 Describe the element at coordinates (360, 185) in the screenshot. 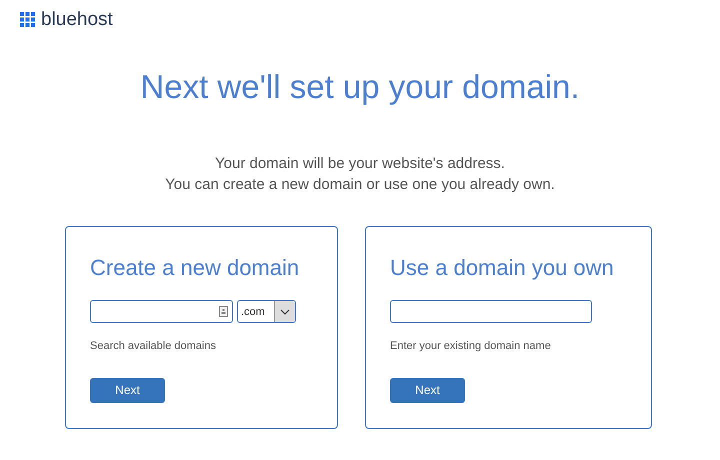

I see `intro-text: You can create a new domain or use one you already own.` at that location.